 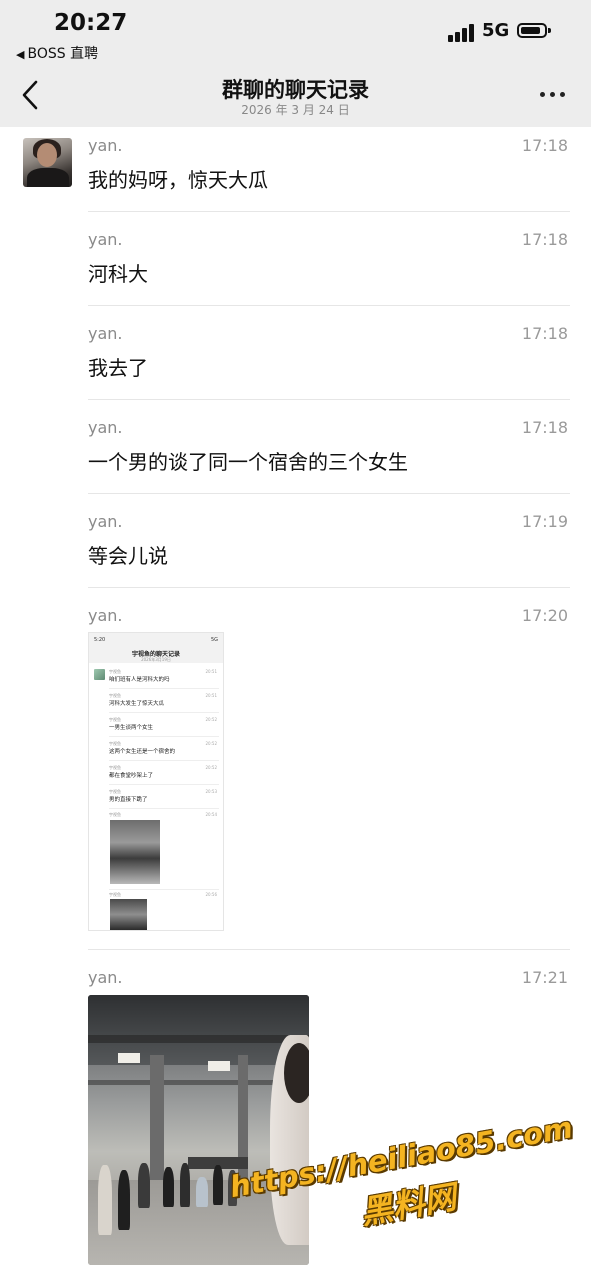 I want to click on back-app-label: BOSS 直聘, so click(x=63, y=54).